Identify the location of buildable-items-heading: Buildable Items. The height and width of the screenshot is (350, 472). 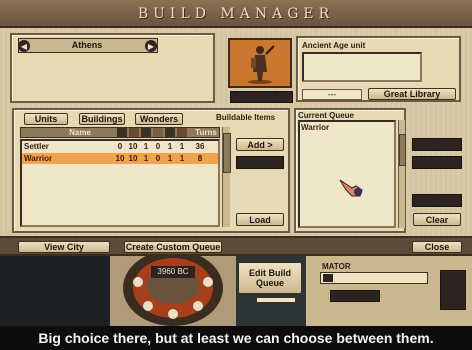
(246, 117).